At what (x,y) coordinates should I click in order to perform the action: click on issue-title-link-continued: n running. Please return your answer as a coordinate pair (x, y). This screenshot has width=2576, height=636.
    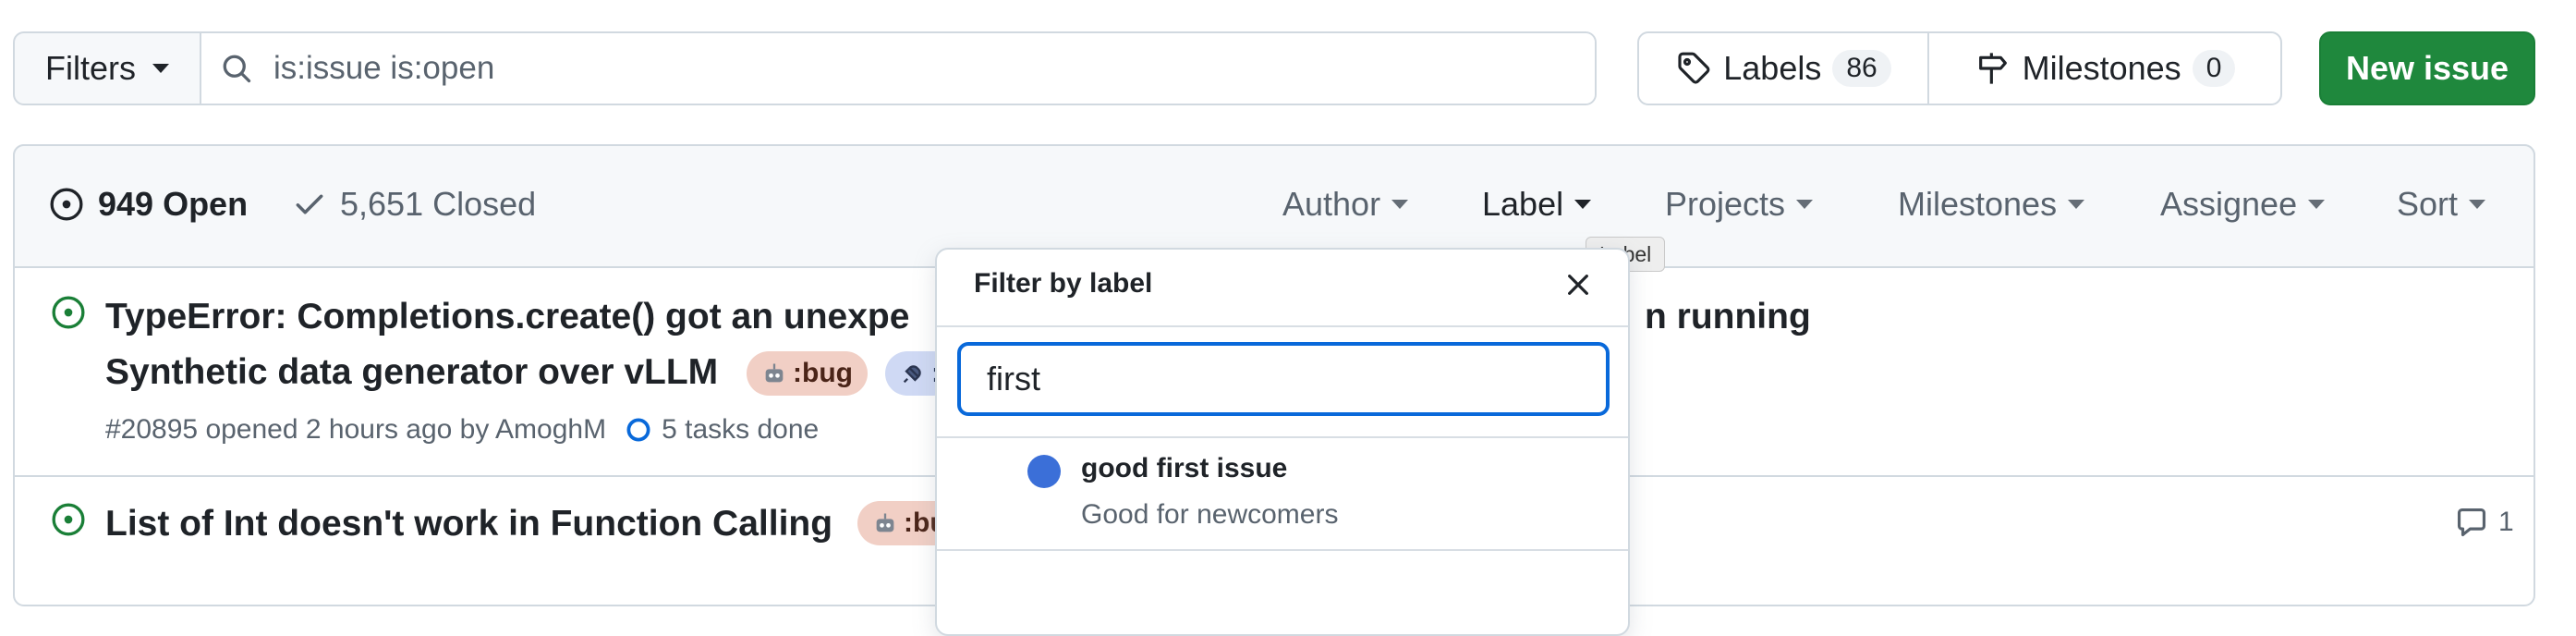
    Looking at the image, I should click on (1728, 317).